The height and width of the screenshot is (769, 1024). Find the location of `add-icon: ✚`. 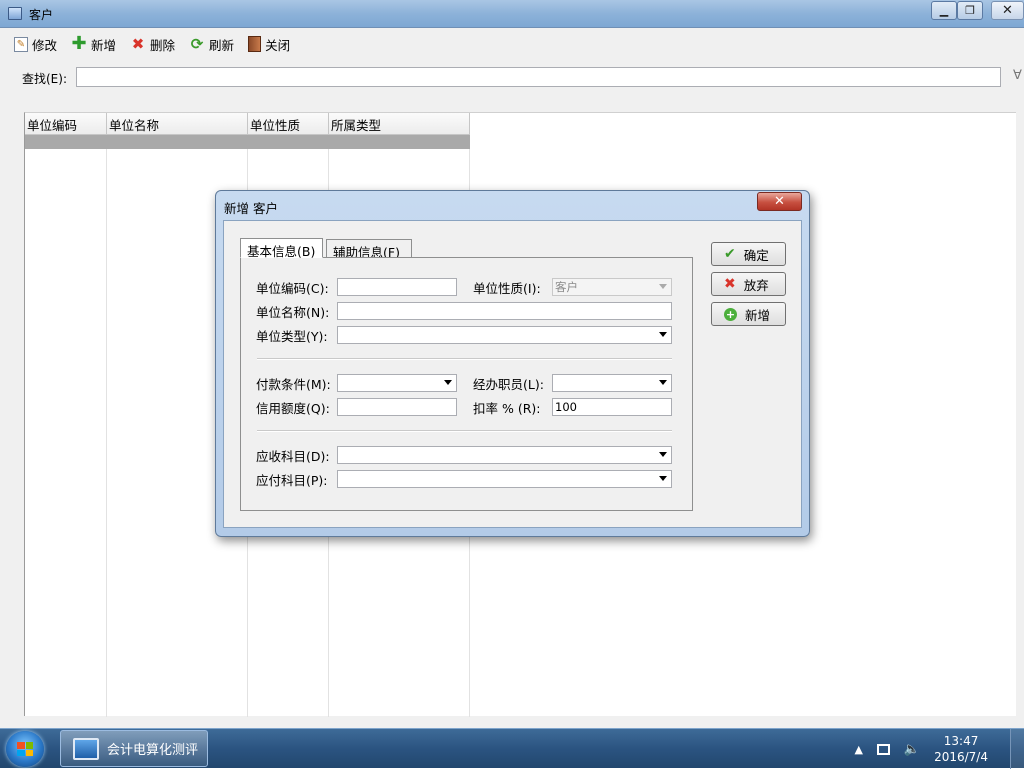

add-icon: ✚ is located at coordinates (79, 43).